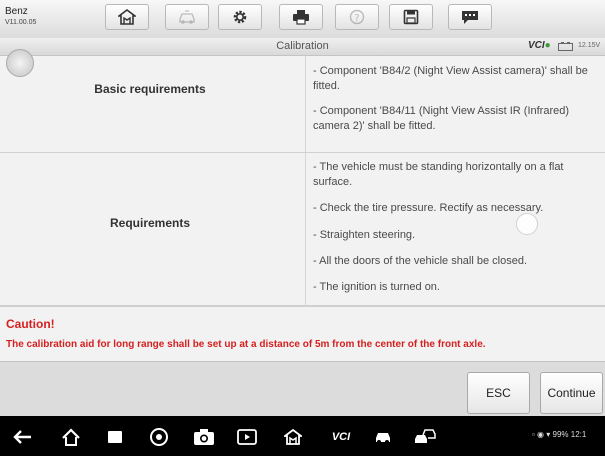 Image resolution: width=605 pixels, height=456 pixels. I want to click on media-icon, so click(247, 437).